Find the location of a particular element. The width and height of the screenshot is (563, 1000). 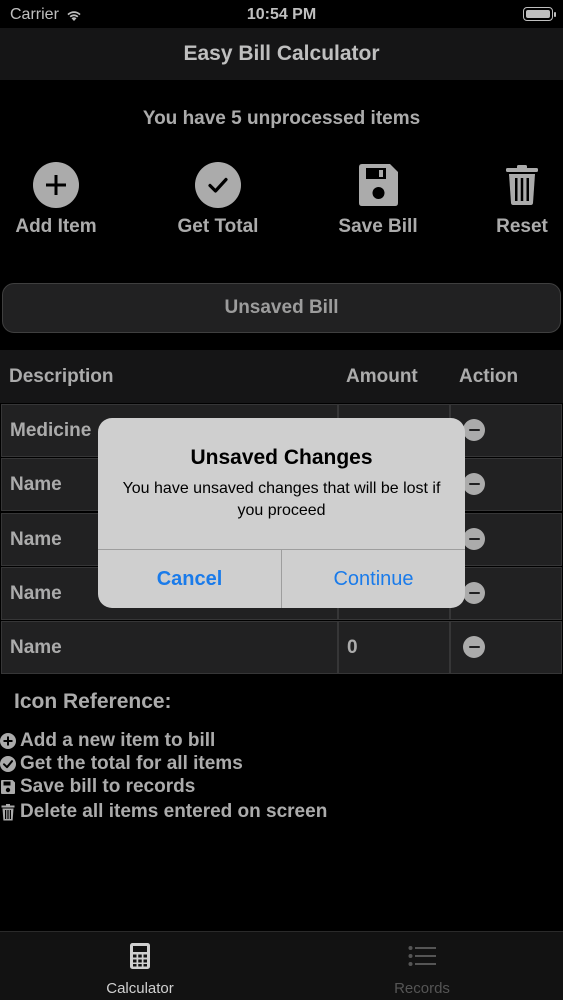

continue-button: Continue is located at coordinates (373, 579).